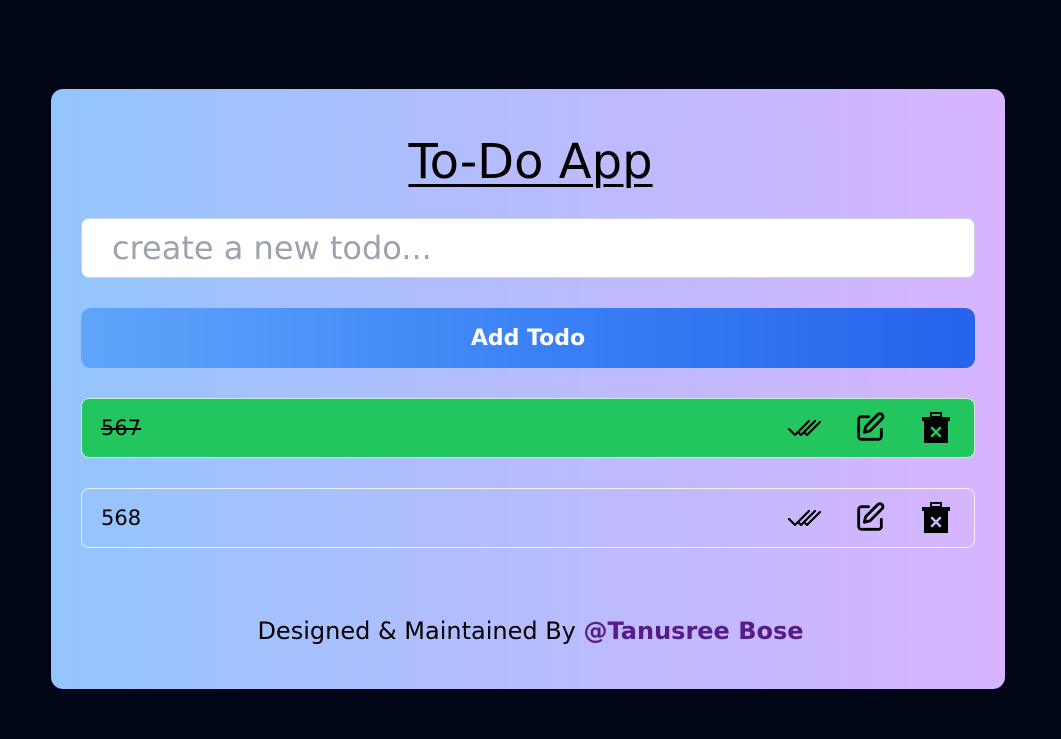 The height and width of the screenshot is (739, 1061). I want to click on new-todo-input, so click(528, 248).